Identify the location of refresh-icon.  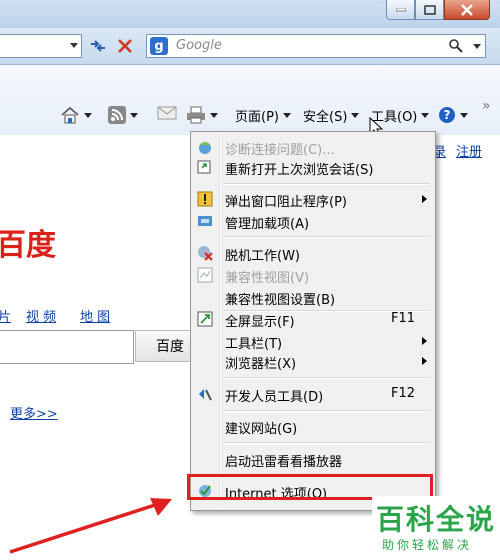
(98, 46).